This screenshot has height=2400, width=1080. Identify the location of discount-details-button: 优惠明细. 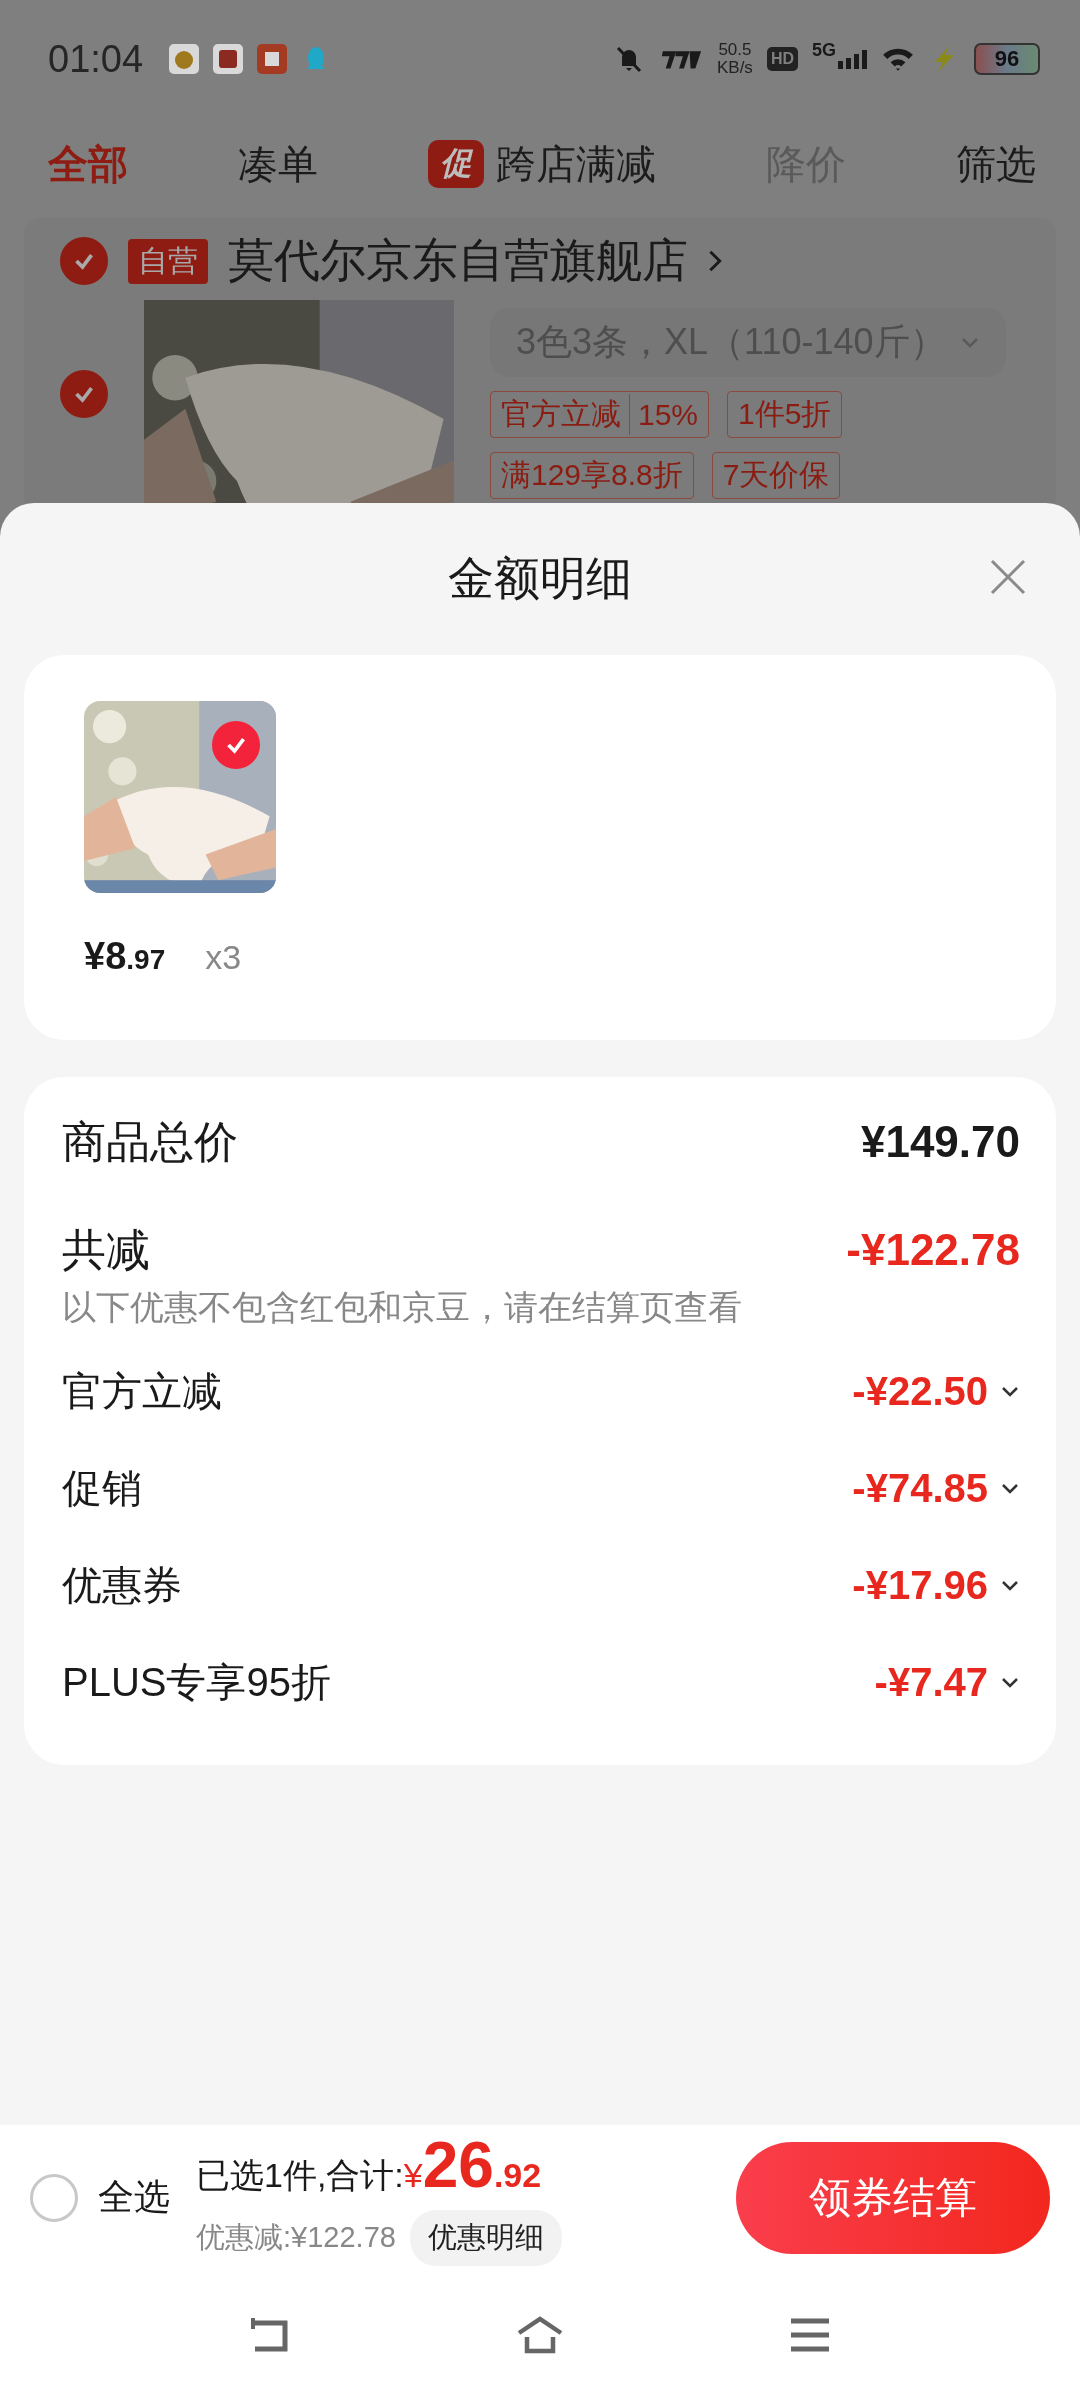
(485, 2237).